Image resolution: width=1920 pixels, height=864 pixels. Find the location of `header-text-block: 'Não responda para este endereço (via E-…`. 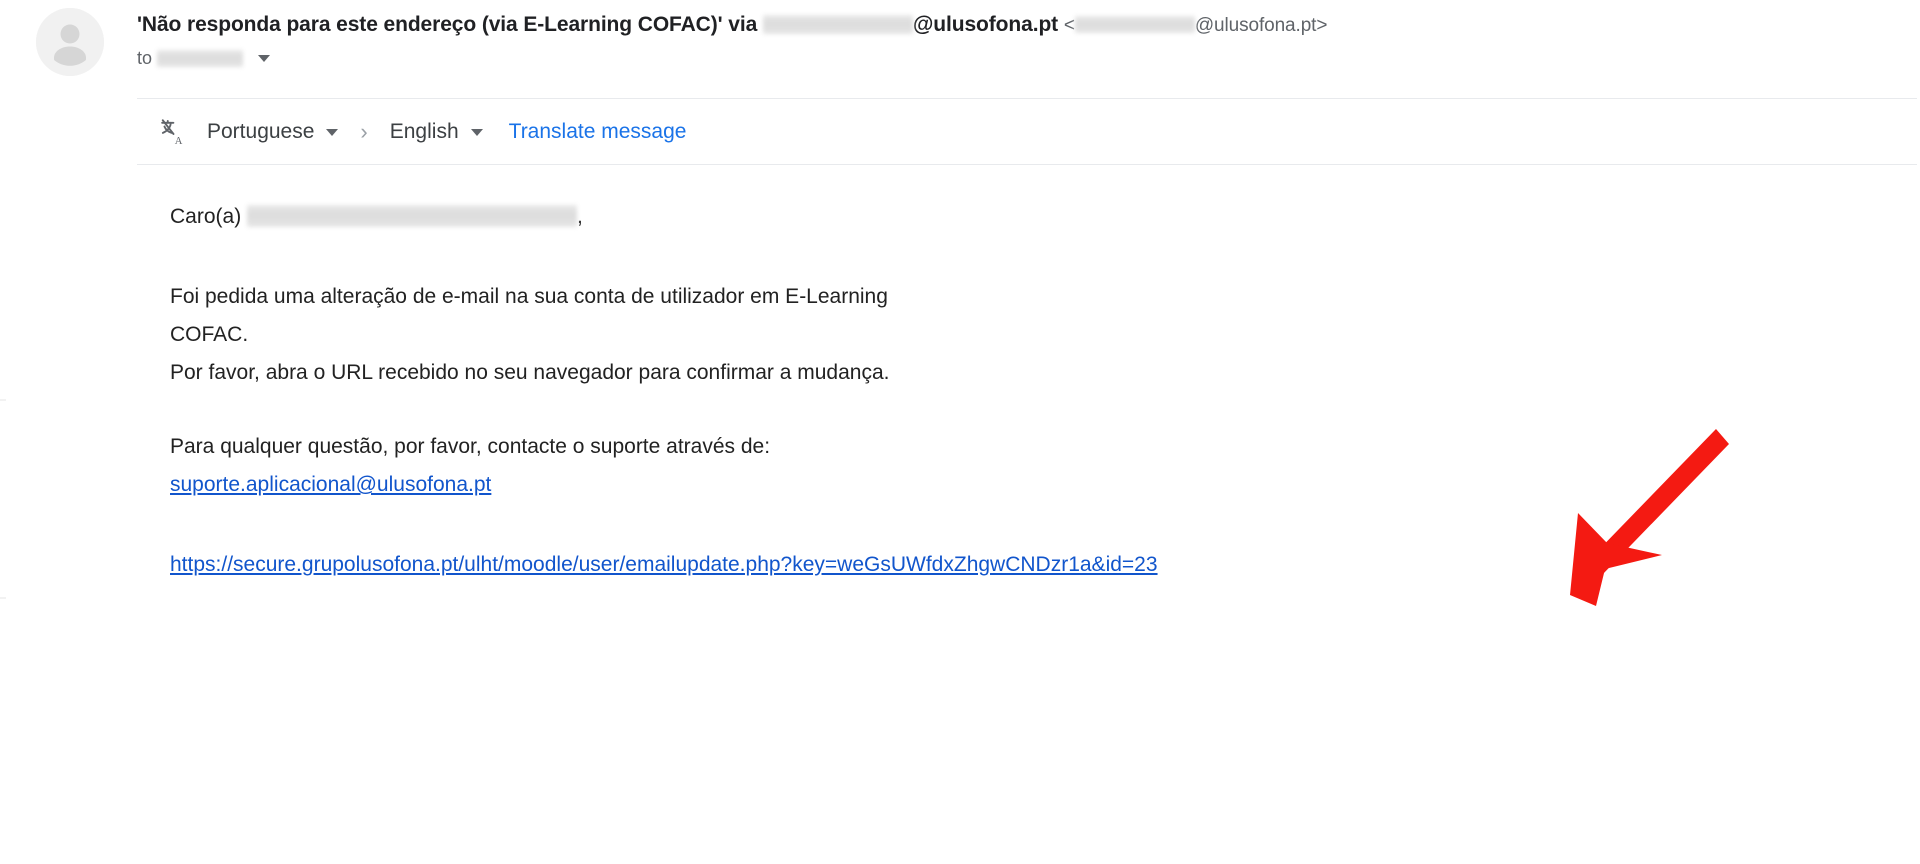

header-text-block: 'Não responda para este endereço (via E-… is located at coordinates (1022, 35).